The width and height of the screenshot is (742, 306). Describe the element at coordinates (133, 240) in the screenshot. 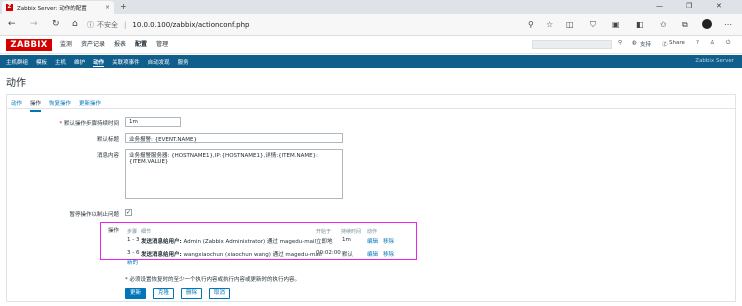

I see `ops-row1-steps: 1 - 3` at that location.